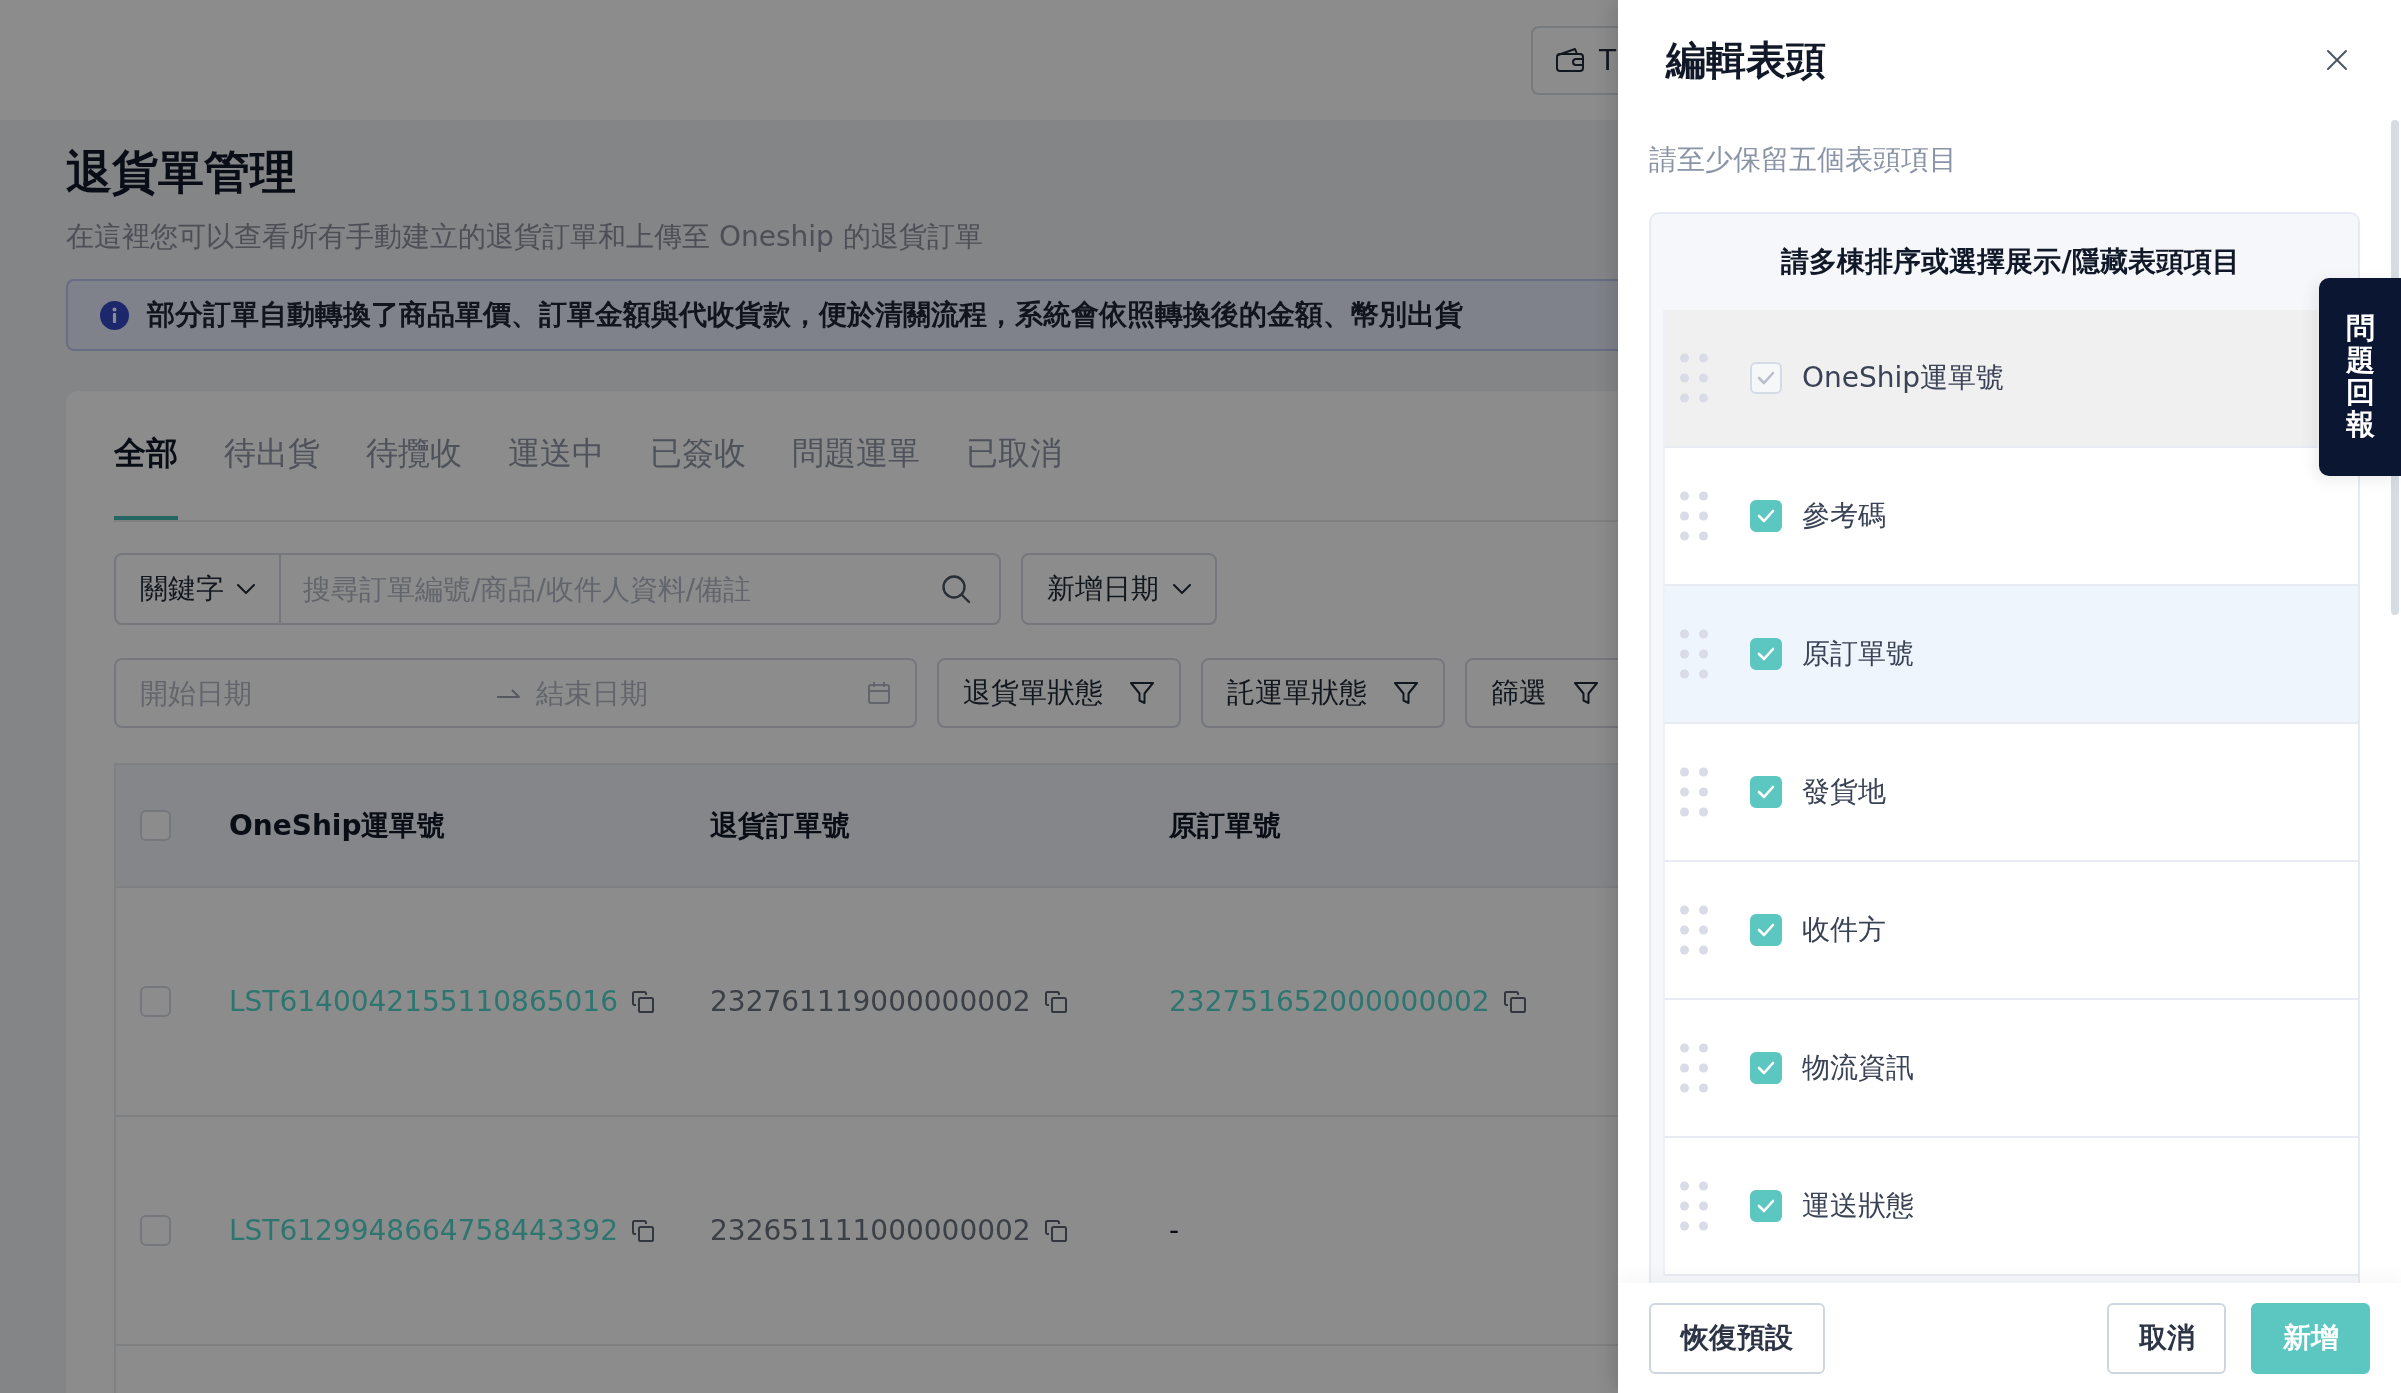  What do you see at coordinates (1570, 60) in the screenshot?
I see `wallet-icon` at bounding box center [1570, 60].